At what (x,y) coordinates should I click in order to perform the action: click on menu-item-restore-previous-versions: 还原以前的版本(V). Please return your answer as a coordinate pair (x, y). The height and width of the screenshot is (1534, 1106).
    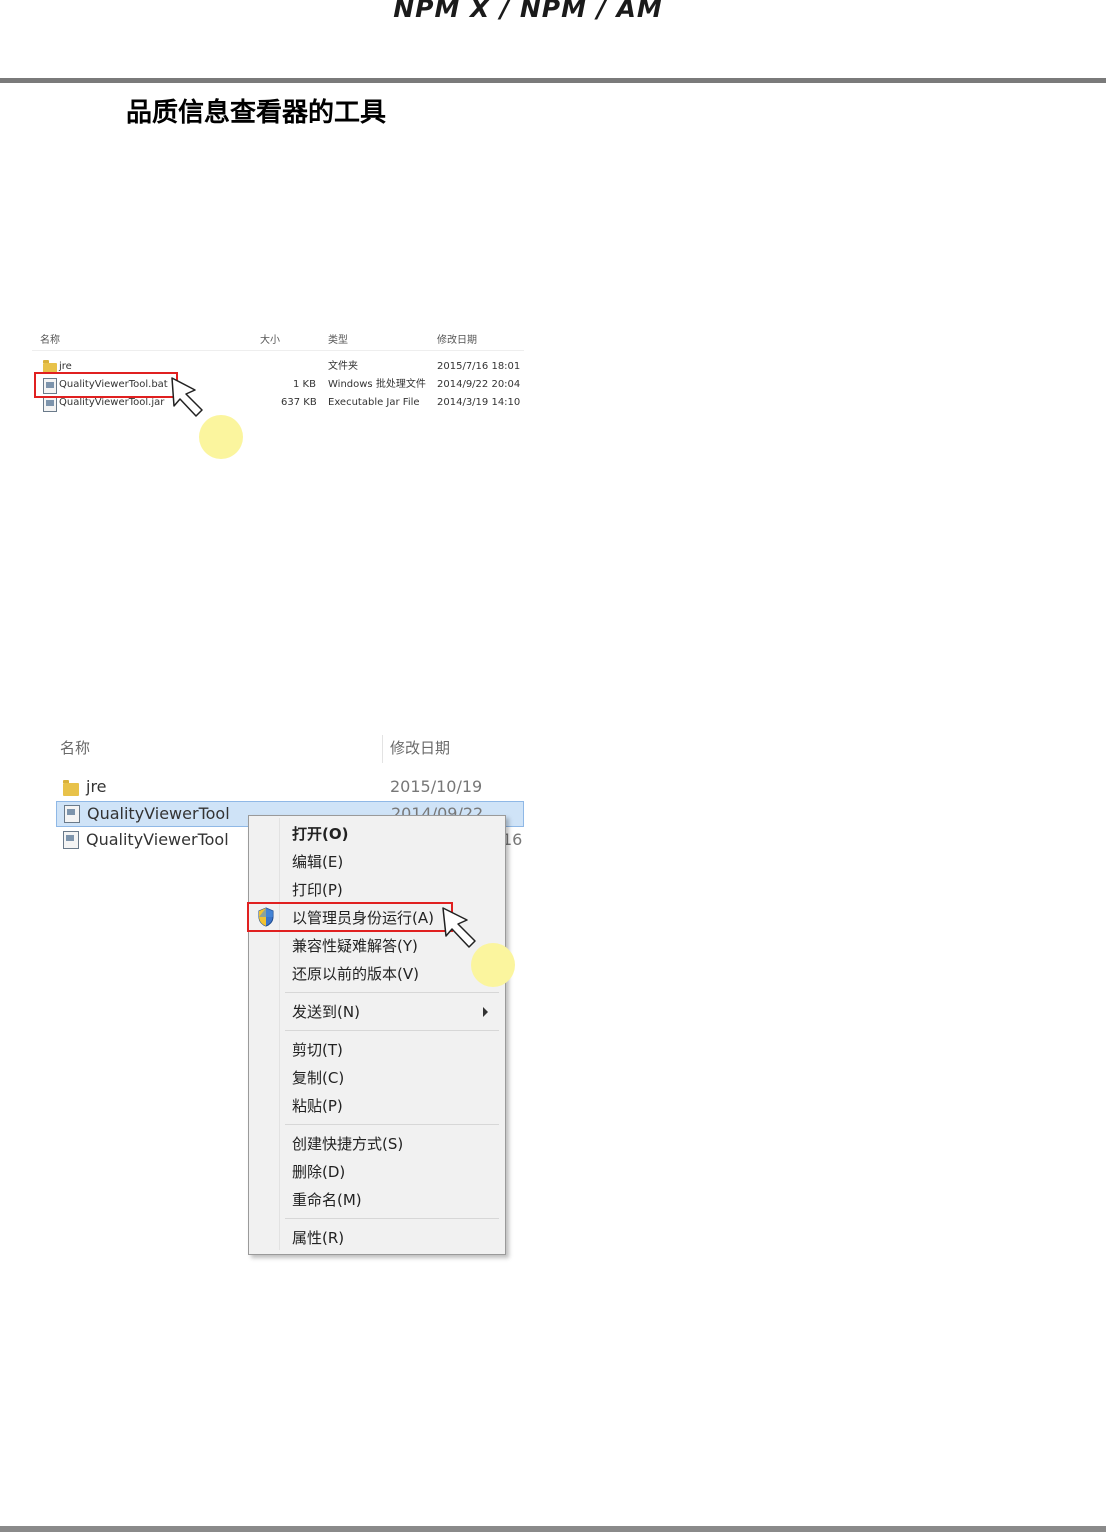
    Looking at the image, I should click on (355, 973).